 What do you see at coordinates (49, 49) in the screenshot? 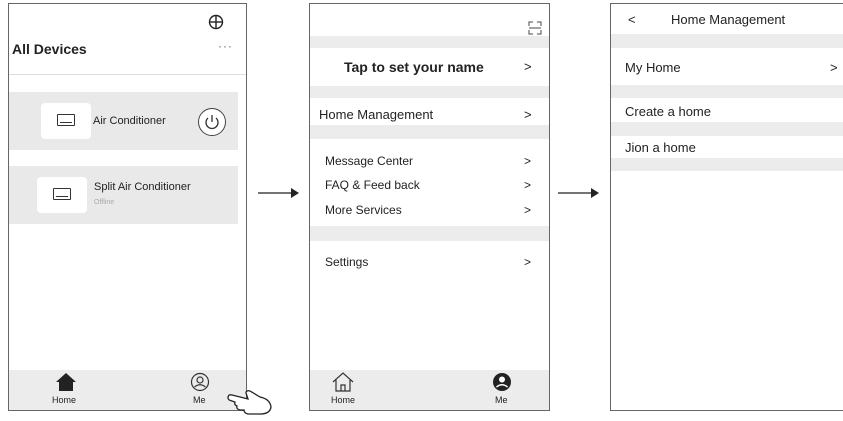
I see `page-title: All Devices` at bounding box center [49, 49].